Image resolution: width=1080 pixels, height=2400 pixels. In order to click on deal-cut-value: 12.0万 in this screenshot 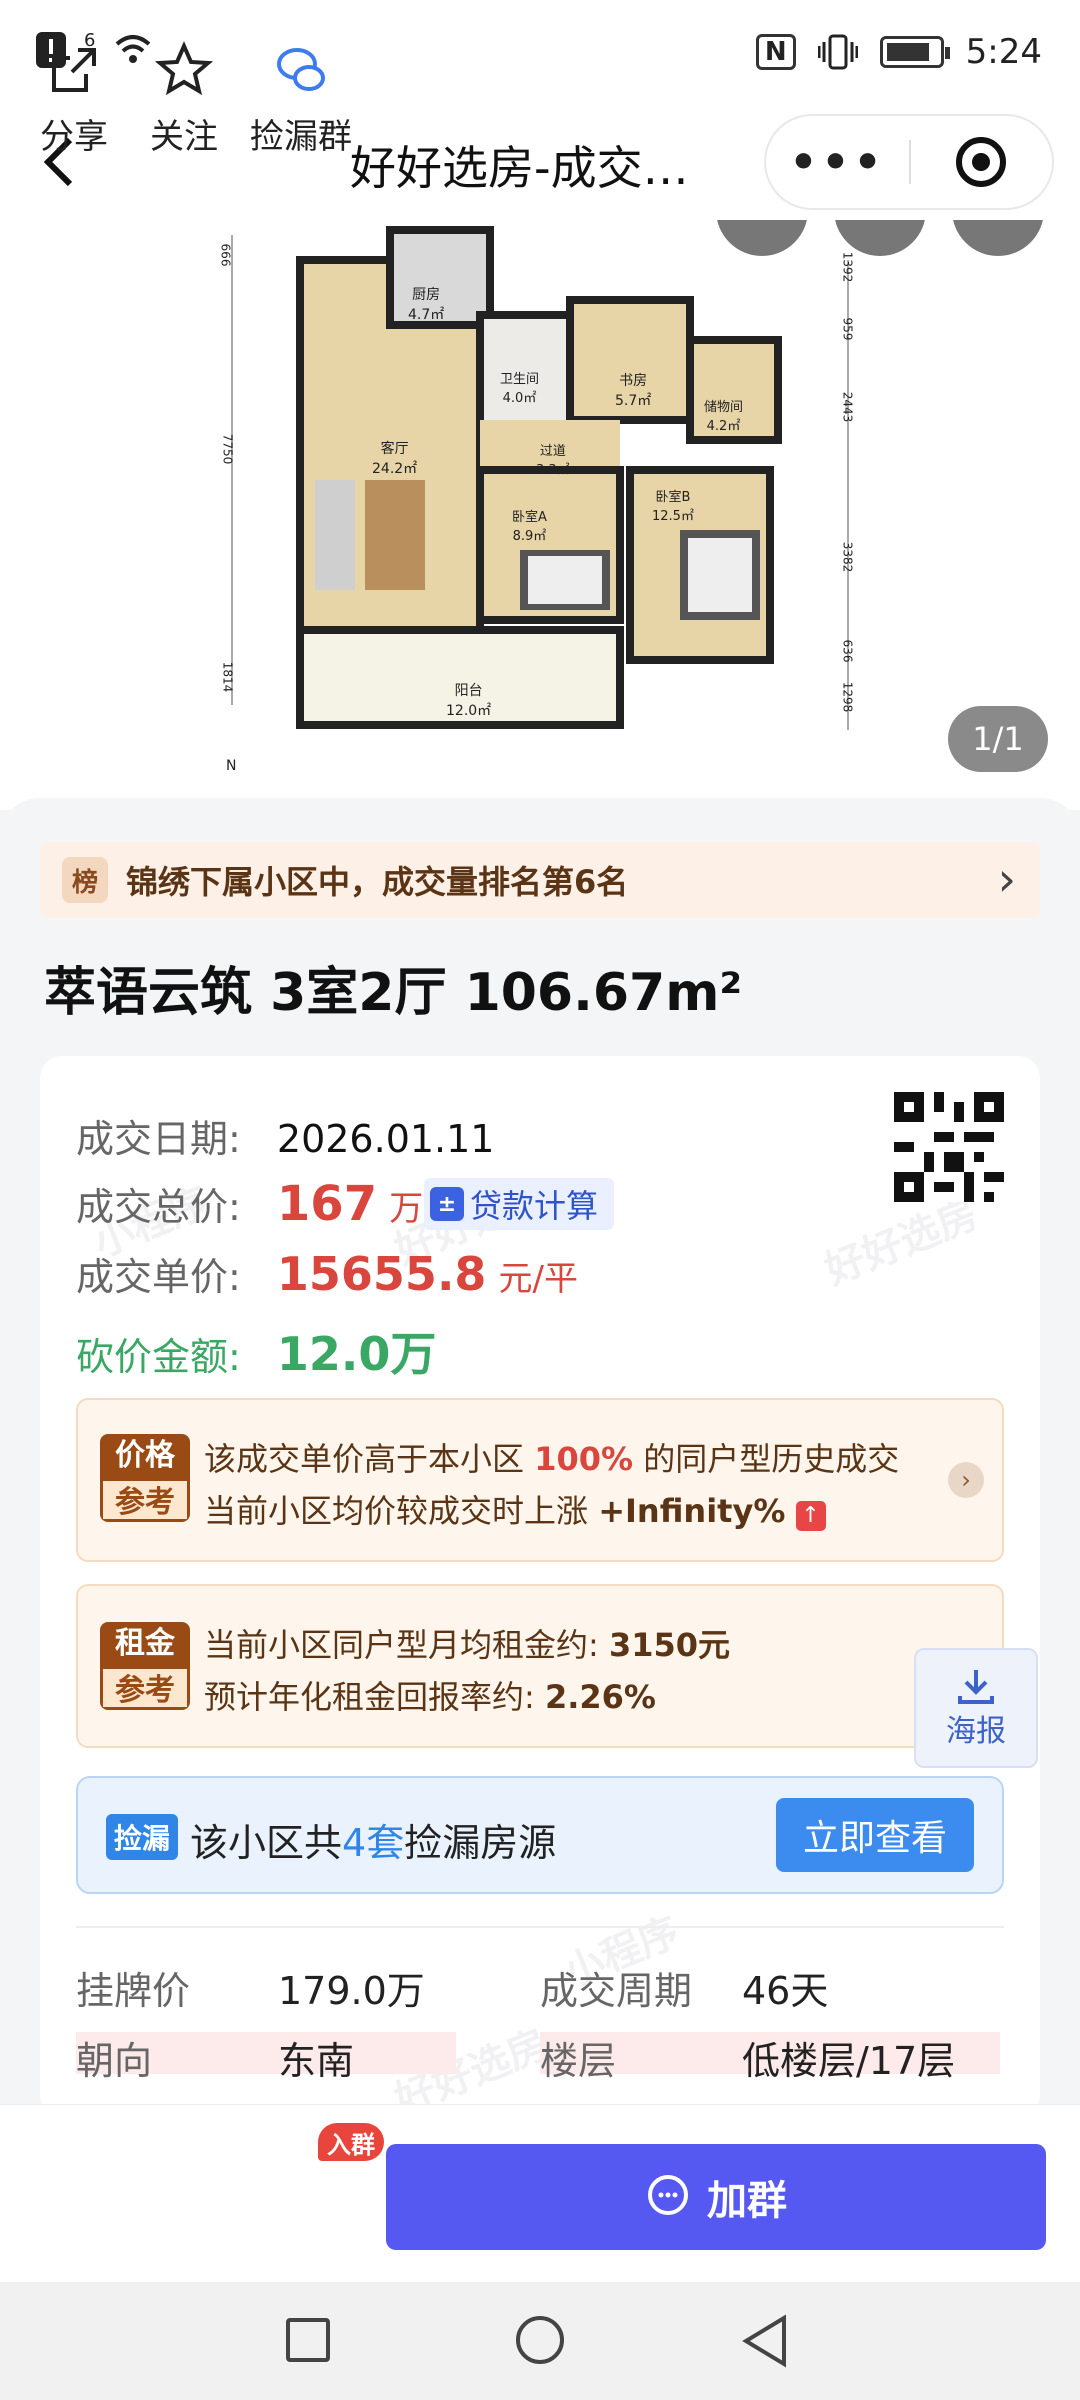, I will do `click(356, 1354)`.